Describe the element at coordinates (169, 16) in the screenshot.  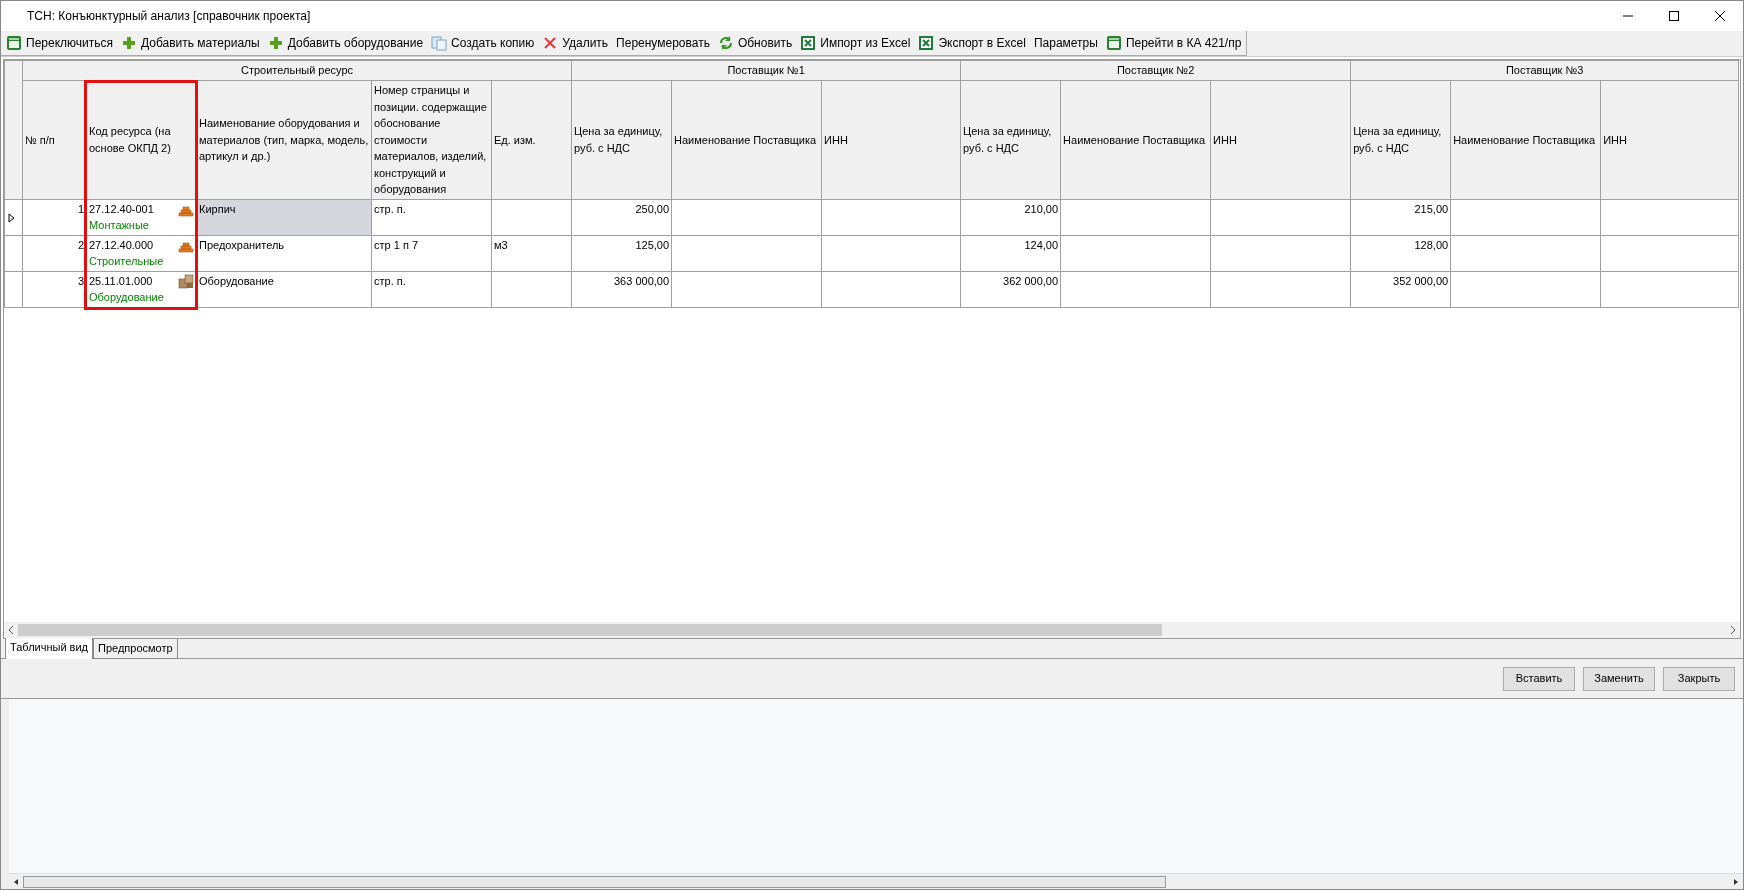
I see `window-title: ТСН: Конъюнктурный анализ [справочник проекта]` at that location.